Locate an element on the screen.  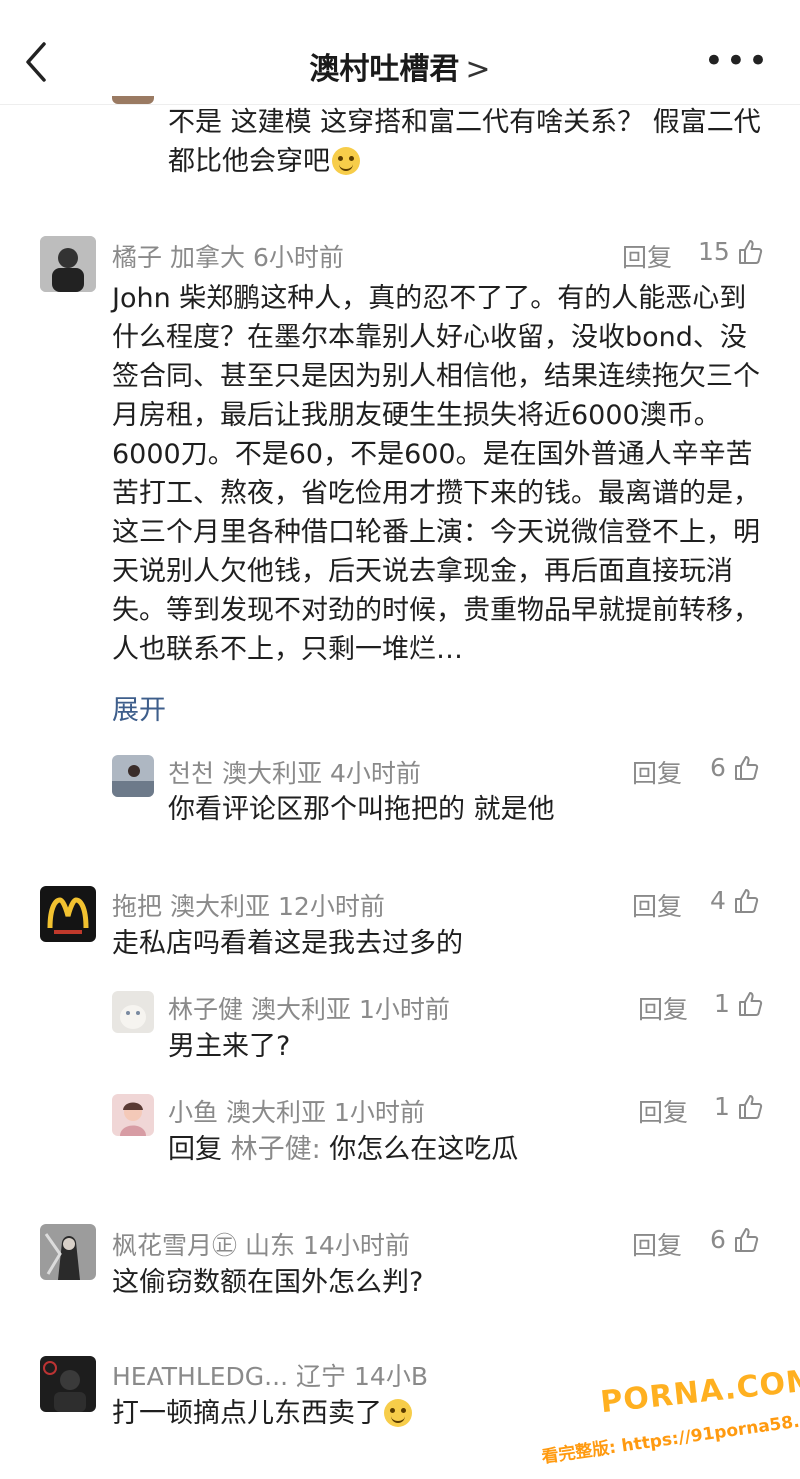
page-title: 澳村吐槽君 > is located at coordinates (400, 66).